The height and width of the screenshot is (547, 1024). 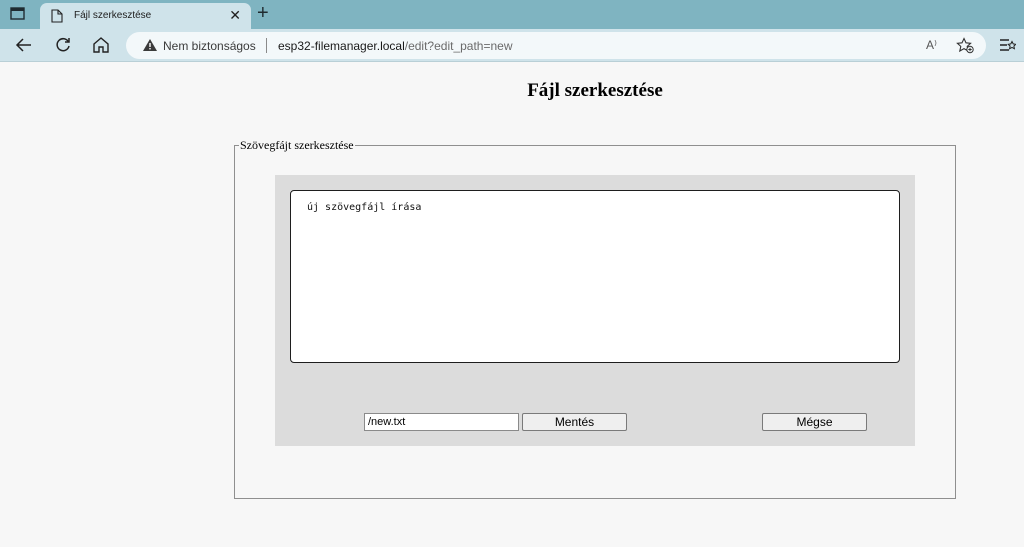 What do you see at coordinates (235, 15) in the screenshot?
I see `tab-close-icon: ✕` at bounding box center [235, 15].